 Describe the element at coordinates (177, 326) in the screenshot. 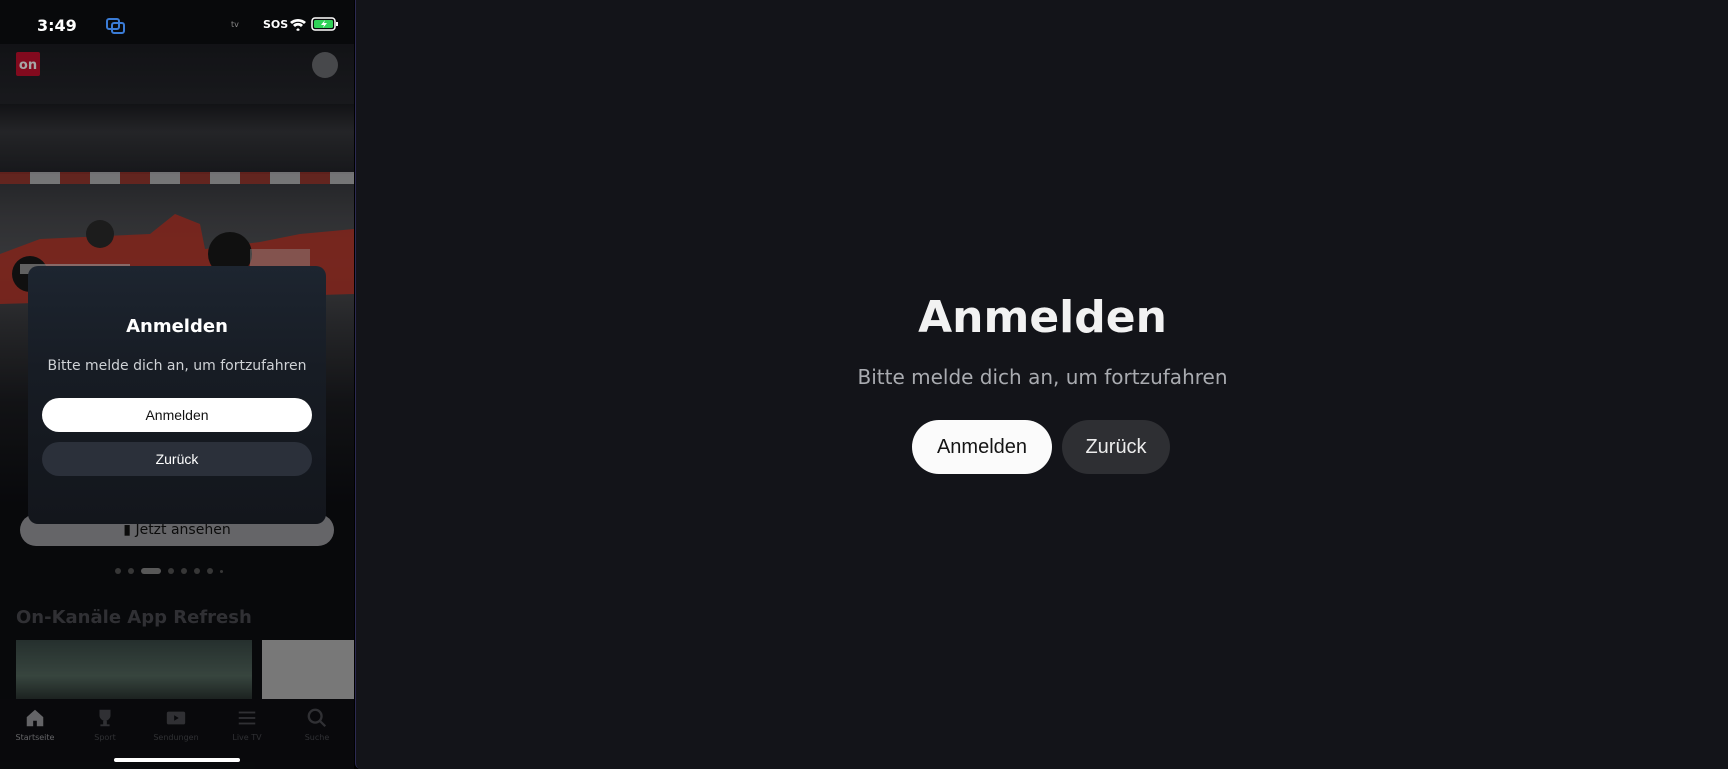

I see `dialog-title: Anmelden` at that location.